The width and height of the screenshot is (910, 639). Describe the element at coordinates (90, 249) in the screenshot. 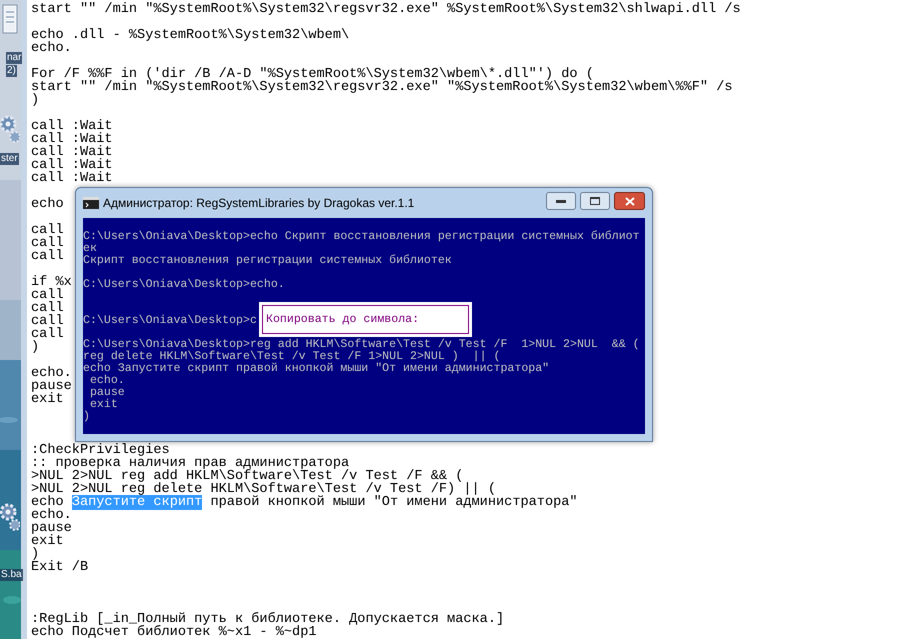

I see `console-line: ек` at that location.